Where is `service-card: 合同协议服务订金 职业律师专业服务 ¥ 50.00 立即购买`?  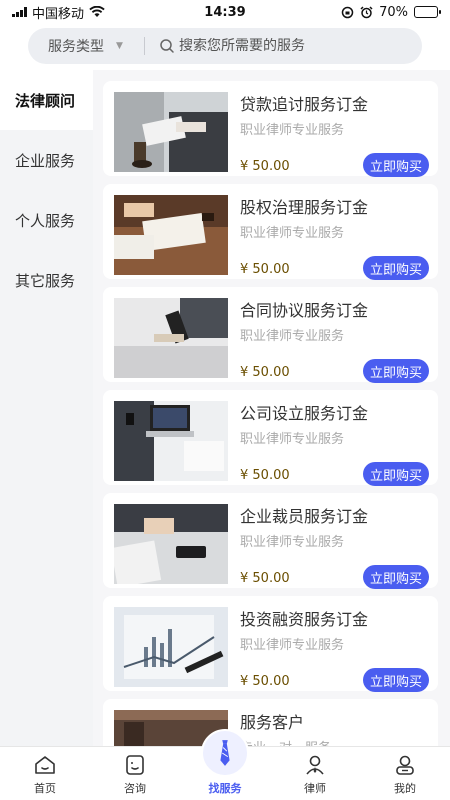 service-card: 合同协议服务订金 职业律师专业服务 ¥ 50.00 立即购买 is located at coordinates (270, 335).